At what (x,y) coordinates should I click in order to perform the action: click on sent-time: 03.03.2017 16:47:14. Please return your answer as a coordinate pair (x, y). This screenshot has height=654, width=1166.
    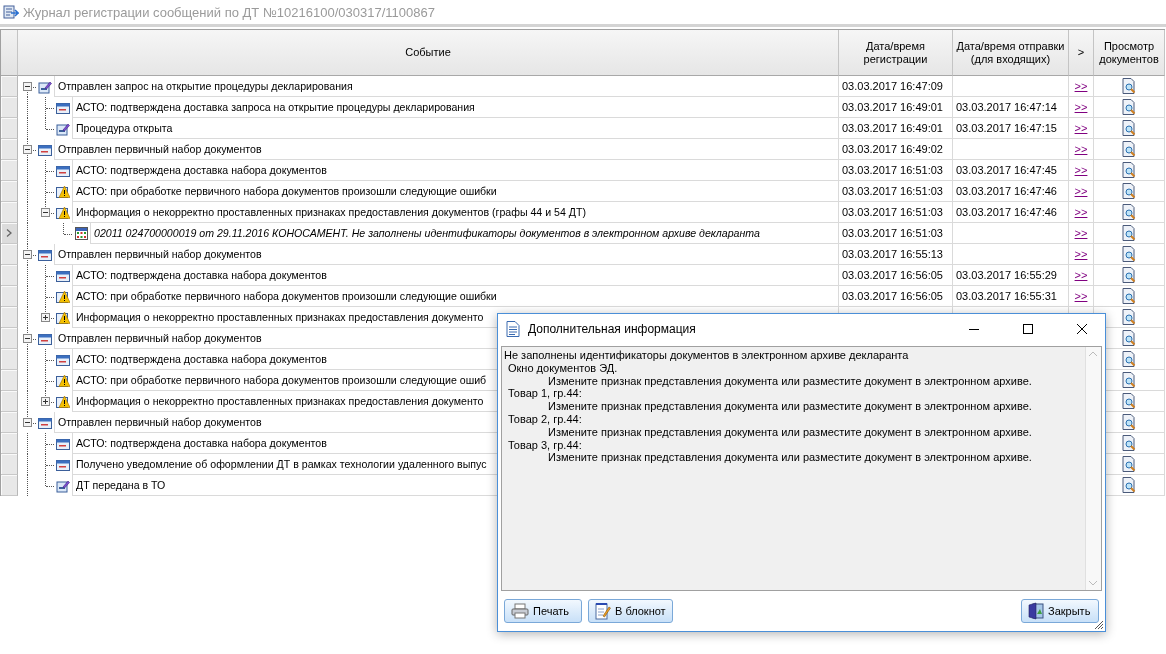
    Looking at the image, I should click on (1006, 107).